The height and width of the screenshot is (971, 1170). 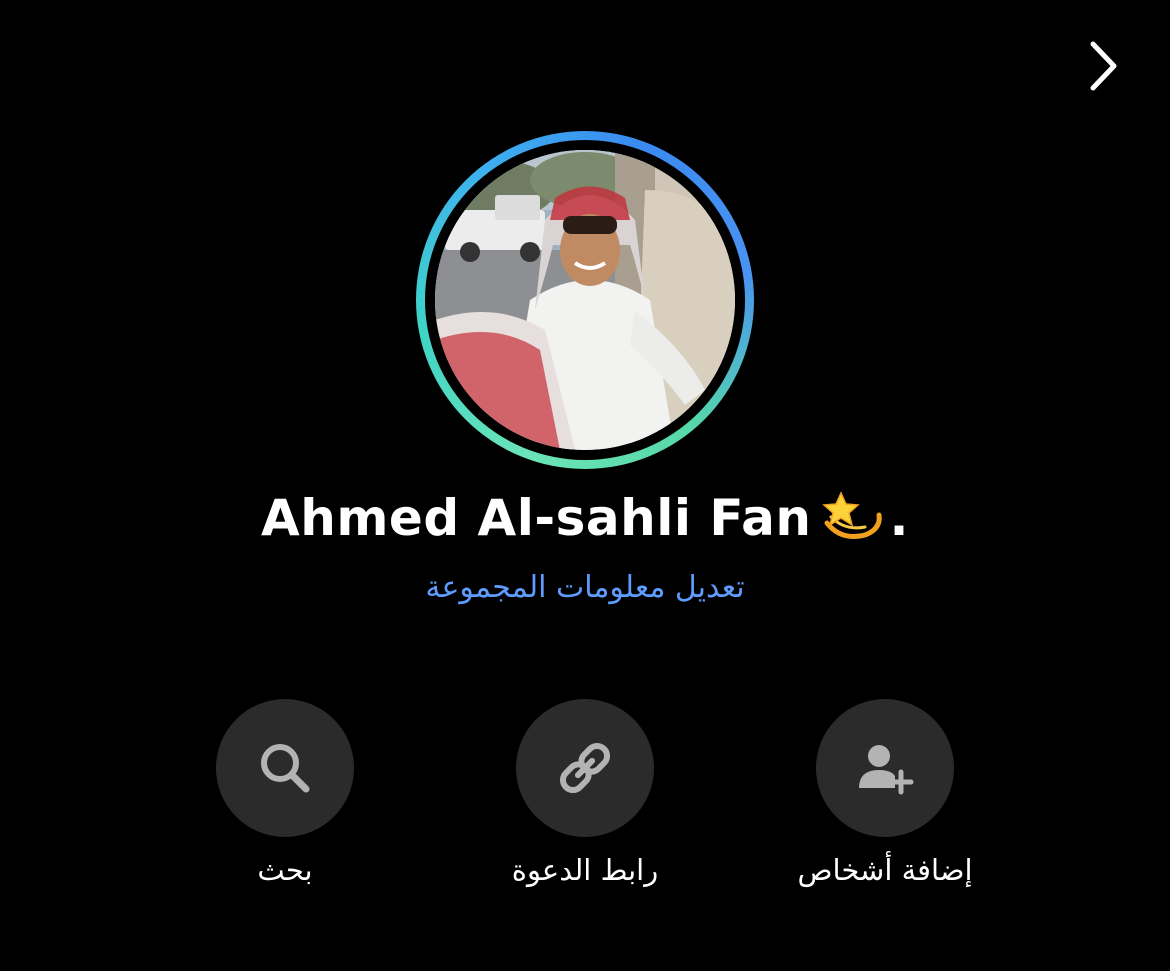 I want to click on avatar-gap, so click(x=585, y=300).